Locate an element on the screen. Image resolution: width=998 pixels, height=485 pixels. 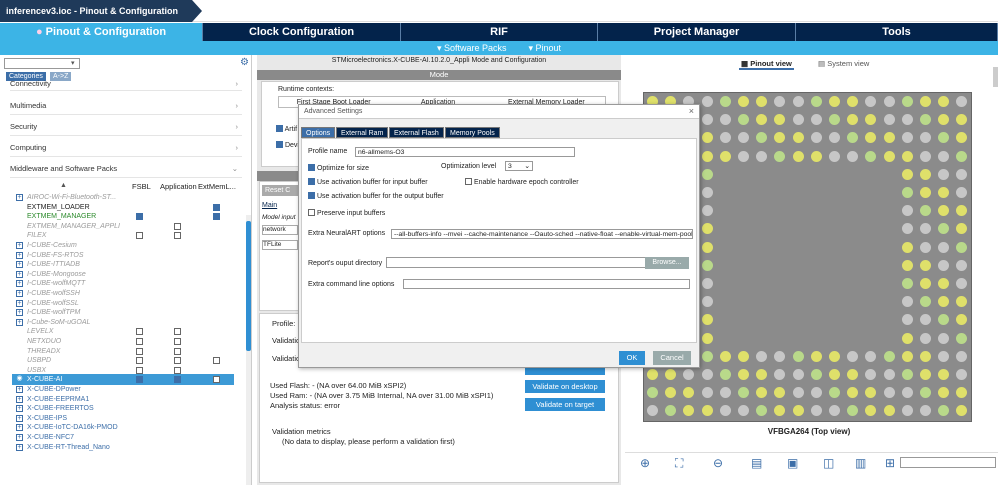
validate-target-button: Validate on target is located at coordinates (565, 404).